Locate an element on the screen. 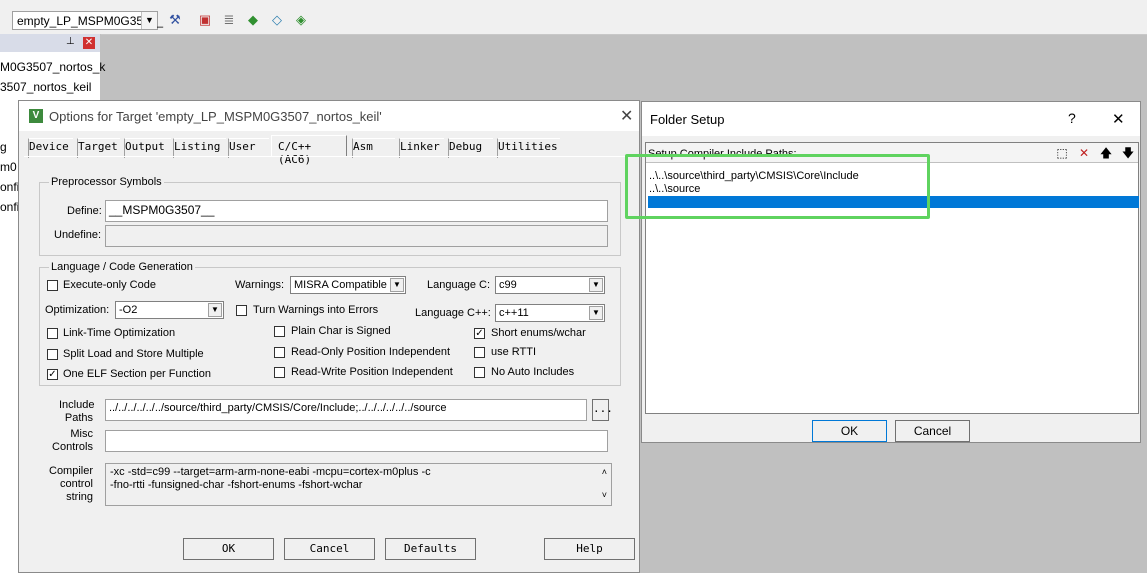 The image size is (1147, 573). tab-output: Output is located at coordinates (147, 148).